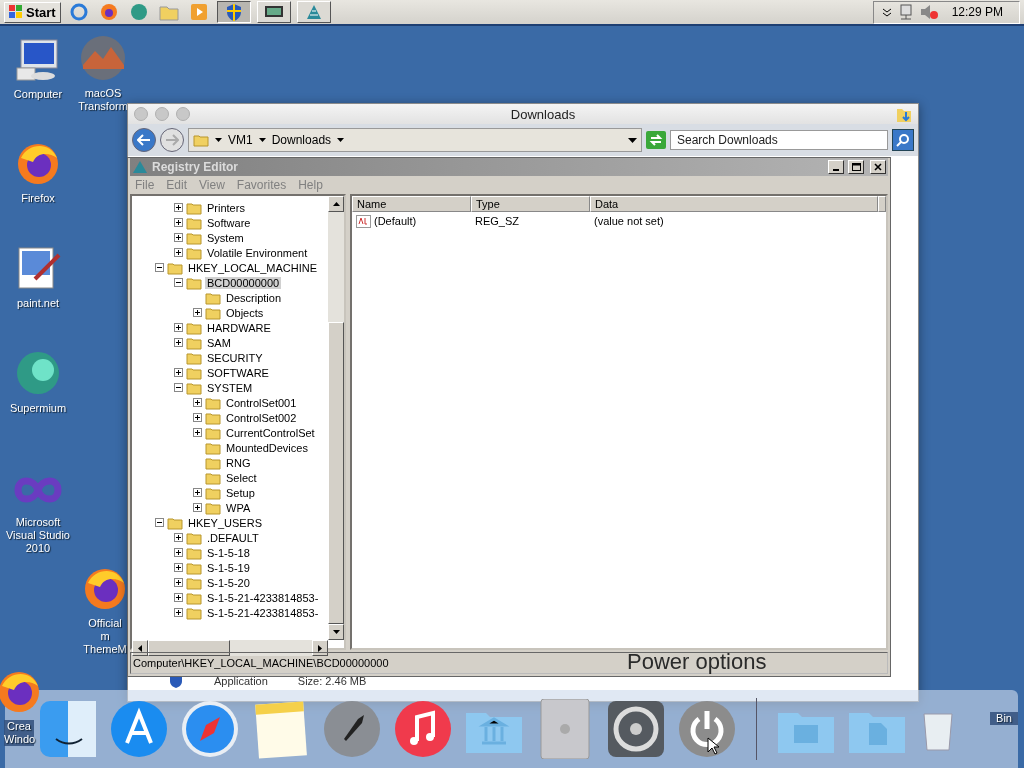 The image size is (1024, 768). Describe the element at coordinates (238, 507) in the screenshot. I see `registry-key: WPA` at that location.